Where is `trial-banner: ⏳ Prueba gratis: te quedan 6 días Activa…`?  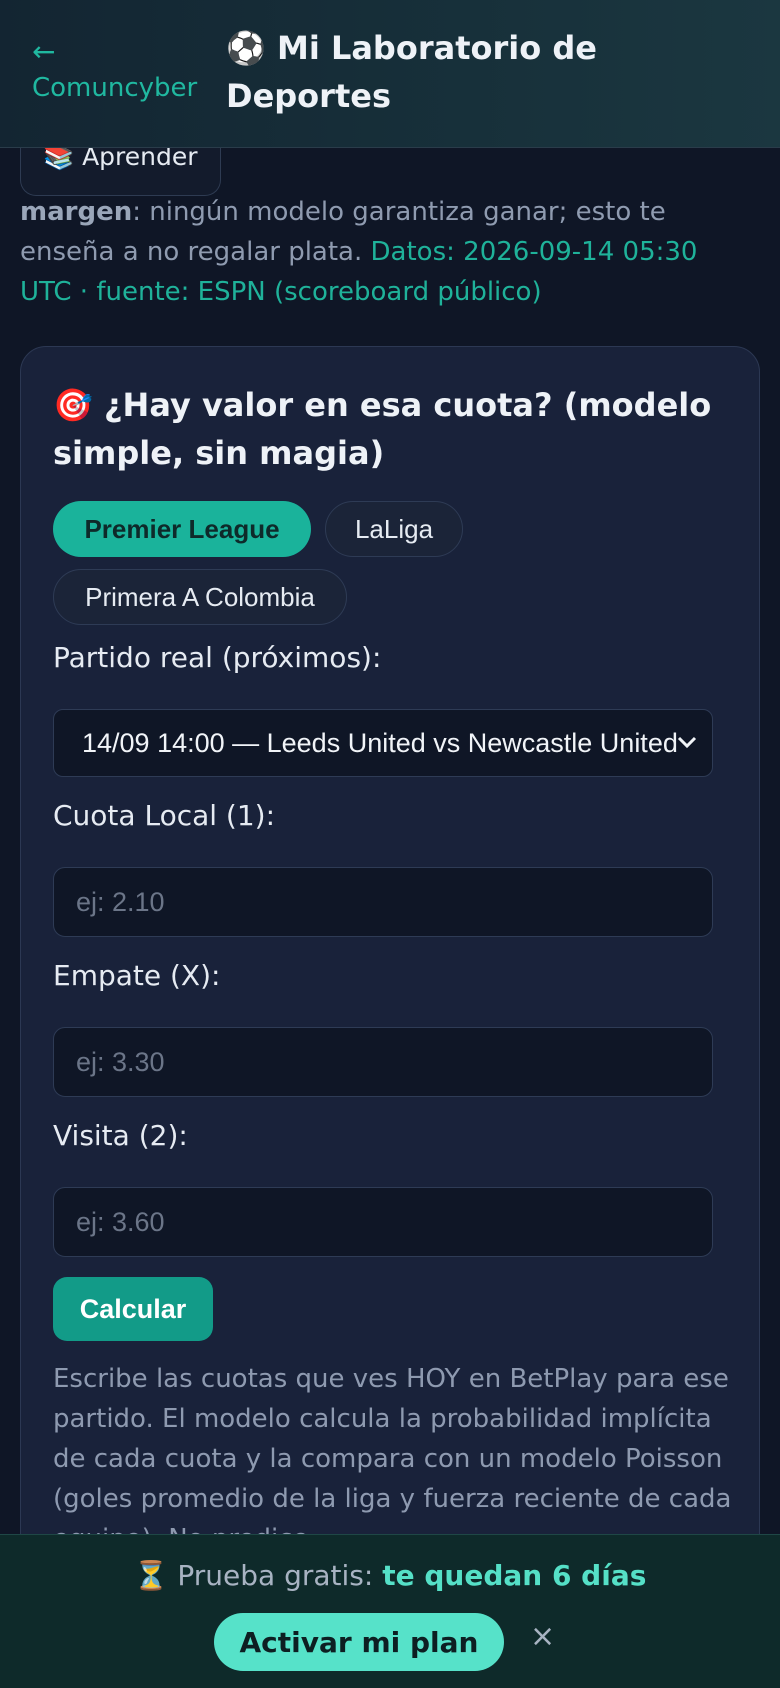
trial-banner: ⏳ Prueba gratis: te quedan 6 días Activa… is located at coordinates (390, 1611).